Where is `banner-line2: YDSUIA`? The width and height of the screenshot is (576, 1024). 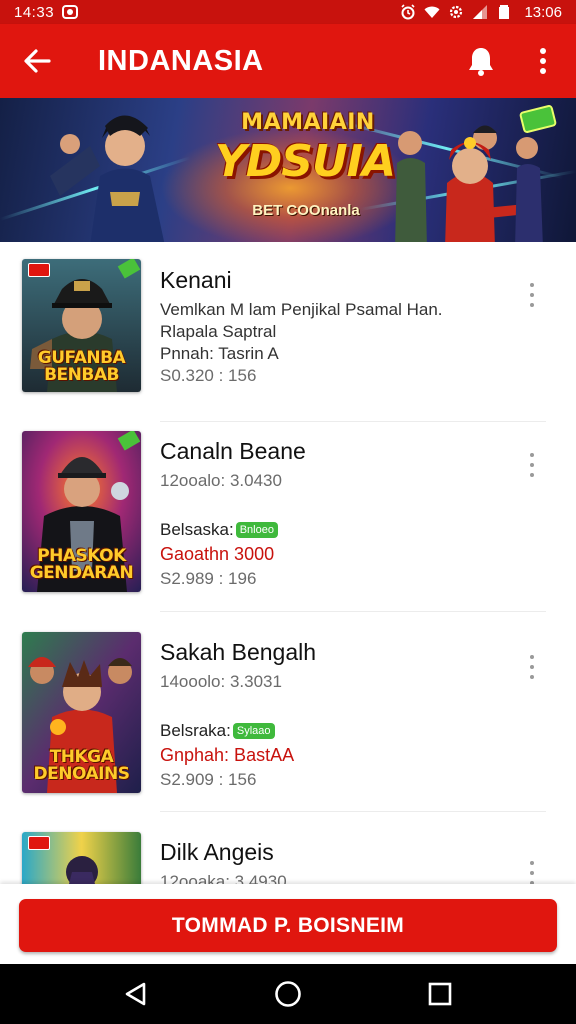 banner-line2: YDSUIA is located at coordinates (305, 161).